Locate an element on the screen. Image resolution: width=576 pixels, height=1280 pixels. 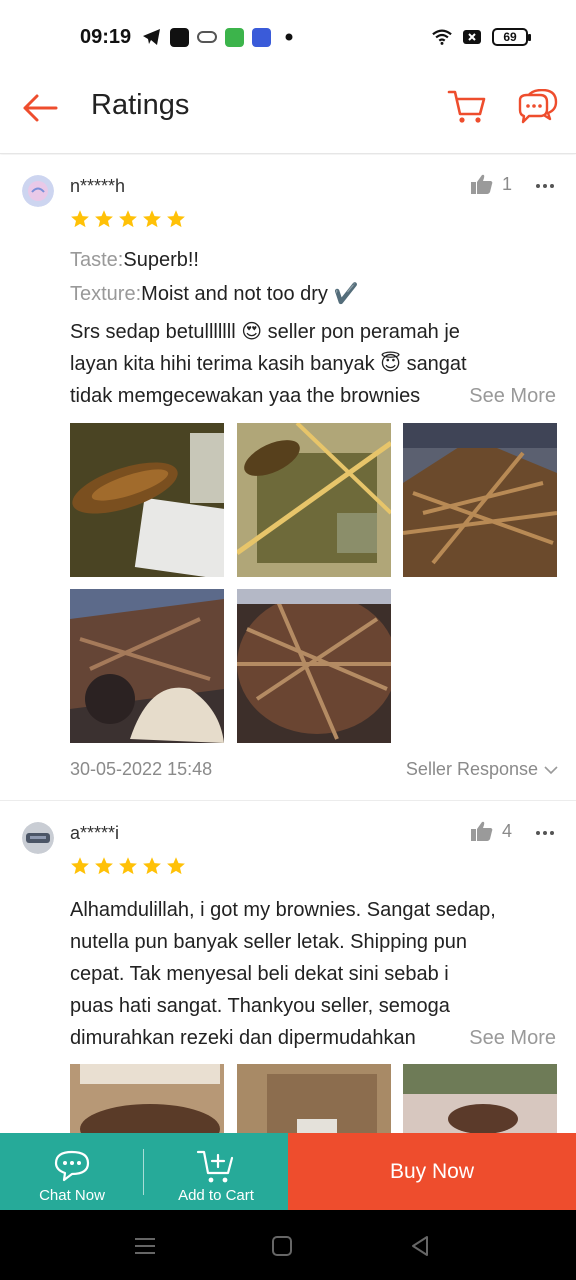
reviewer-name: a*****i is located at coordinates (95, 833).